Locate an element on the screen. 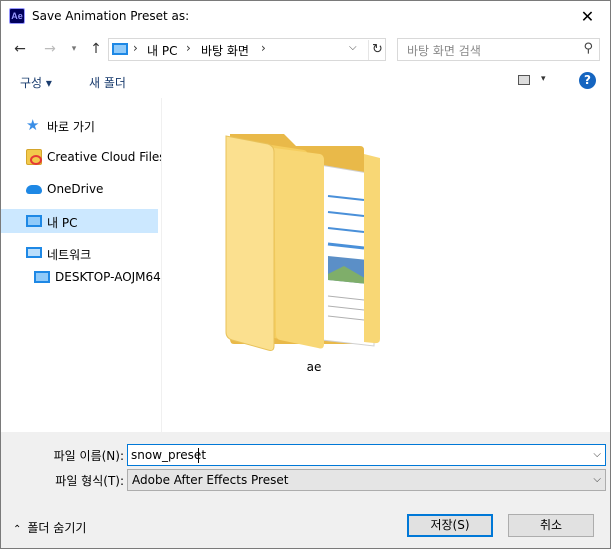 This screenshot has height=549, width=611. sidebar-item-label: 내 PC is located at coordinates (62, 223).